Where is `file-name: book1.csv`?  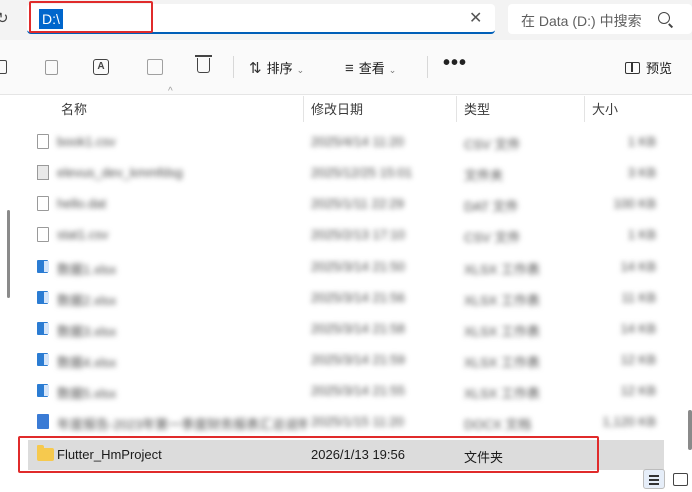
file-name: book1.csv is located at coordinates (86, 141).